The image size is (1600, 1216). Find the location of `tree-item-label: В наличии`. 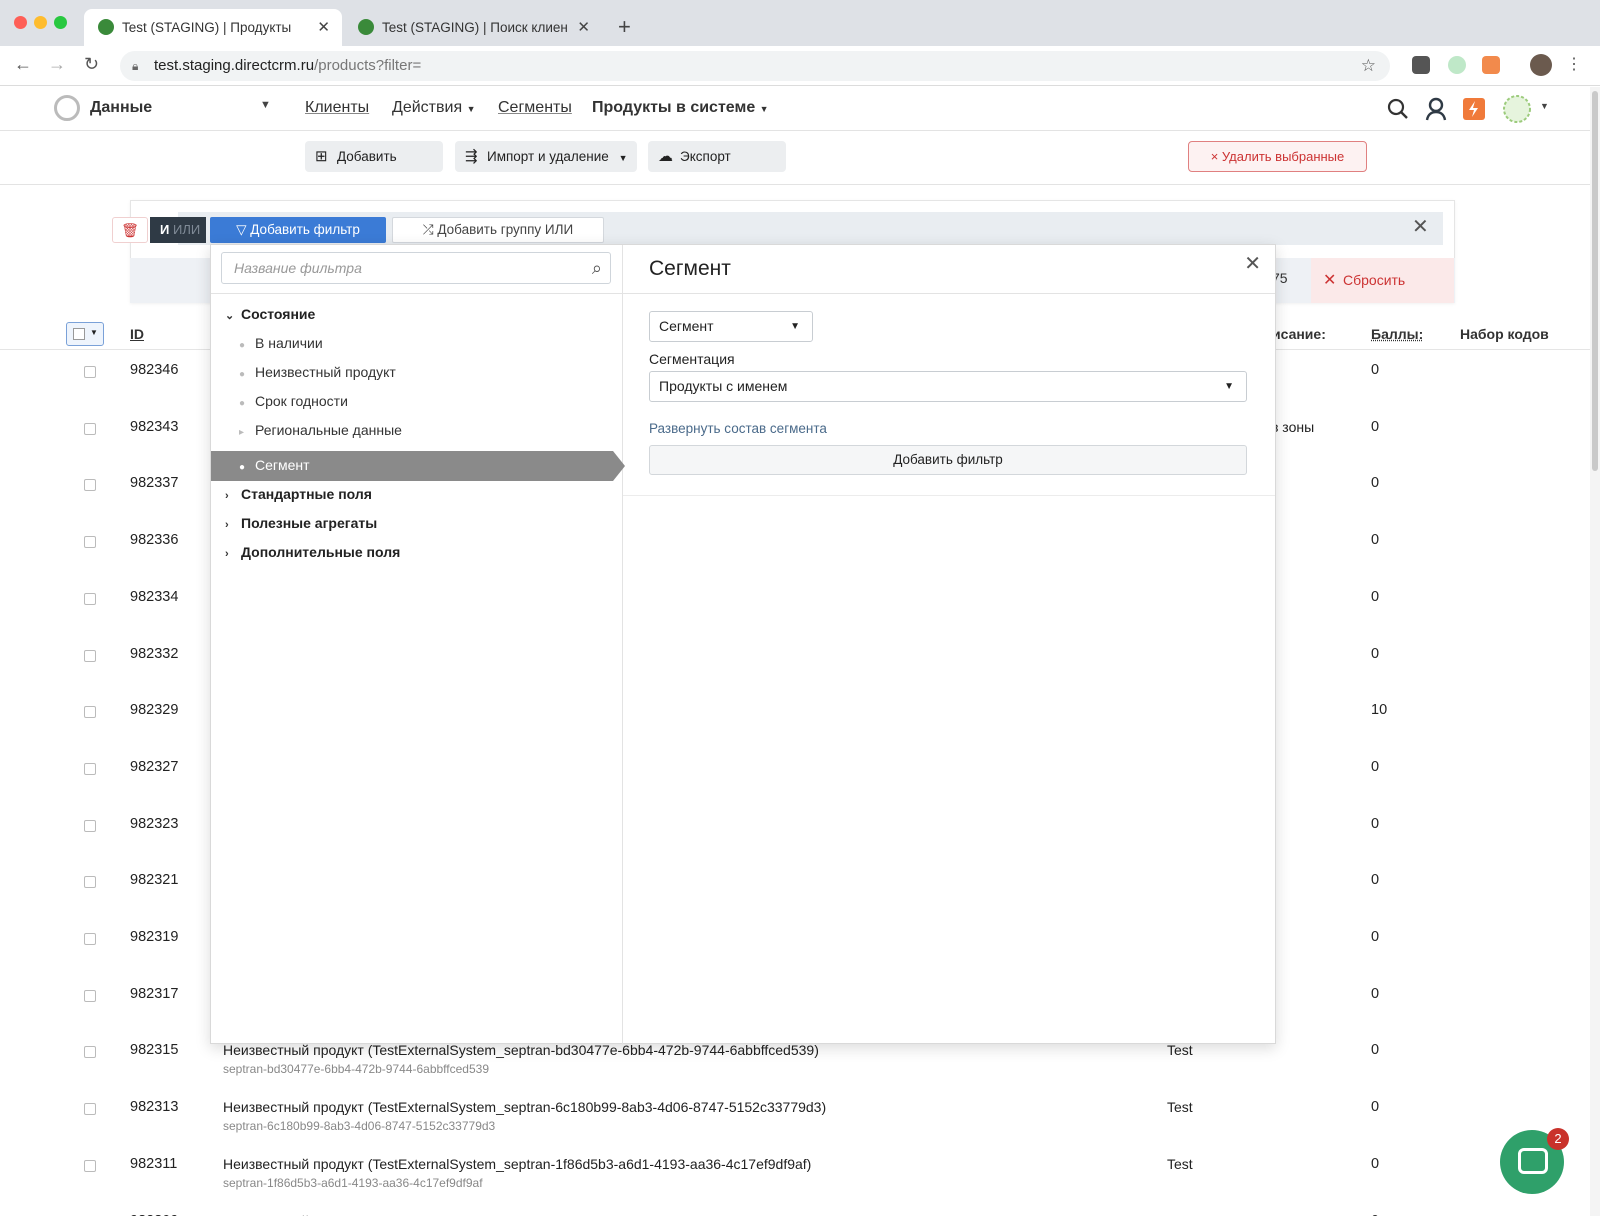

tree-item-label: В наличии is located at coordinates (289, 343).